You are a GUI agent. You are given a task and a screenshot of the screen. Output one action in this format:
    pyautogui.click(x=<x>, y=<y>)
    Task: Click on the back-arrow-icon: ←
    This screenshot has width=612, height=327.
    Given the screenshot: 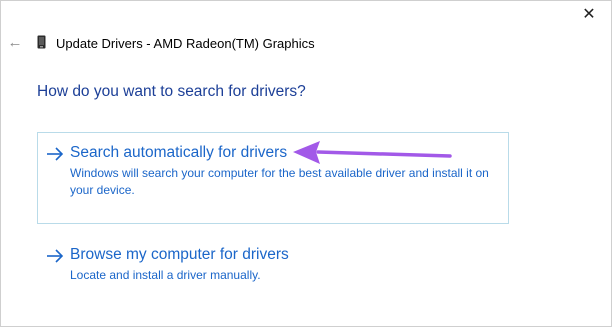 What is the action you would take?
    pyautogui.click(x=15, y=42)
    